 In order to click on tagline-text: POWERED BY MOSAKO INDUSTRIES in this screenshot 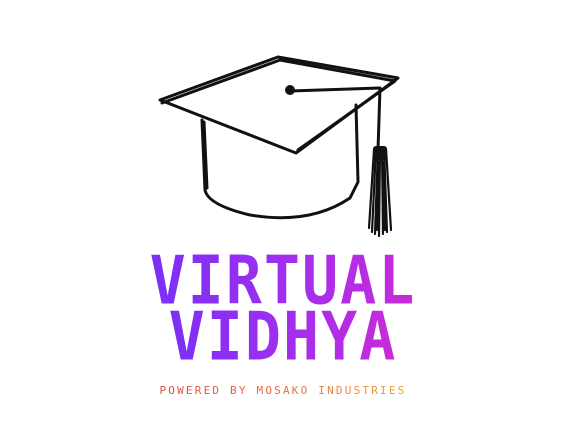, I will do `click(283, 390)`.